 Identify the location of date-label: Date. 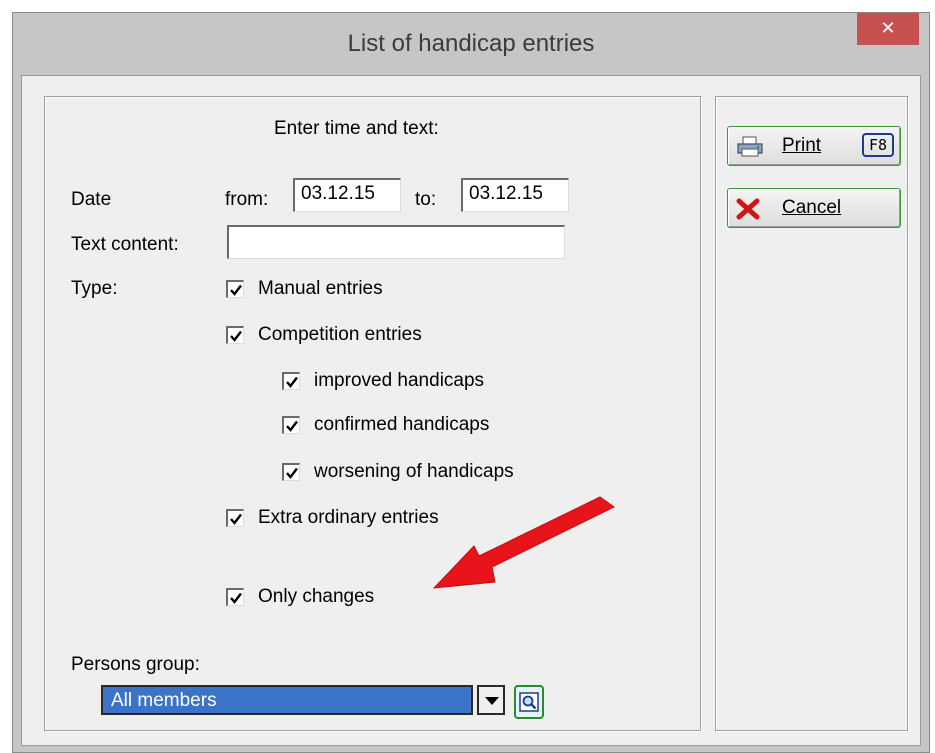
(91, 199).